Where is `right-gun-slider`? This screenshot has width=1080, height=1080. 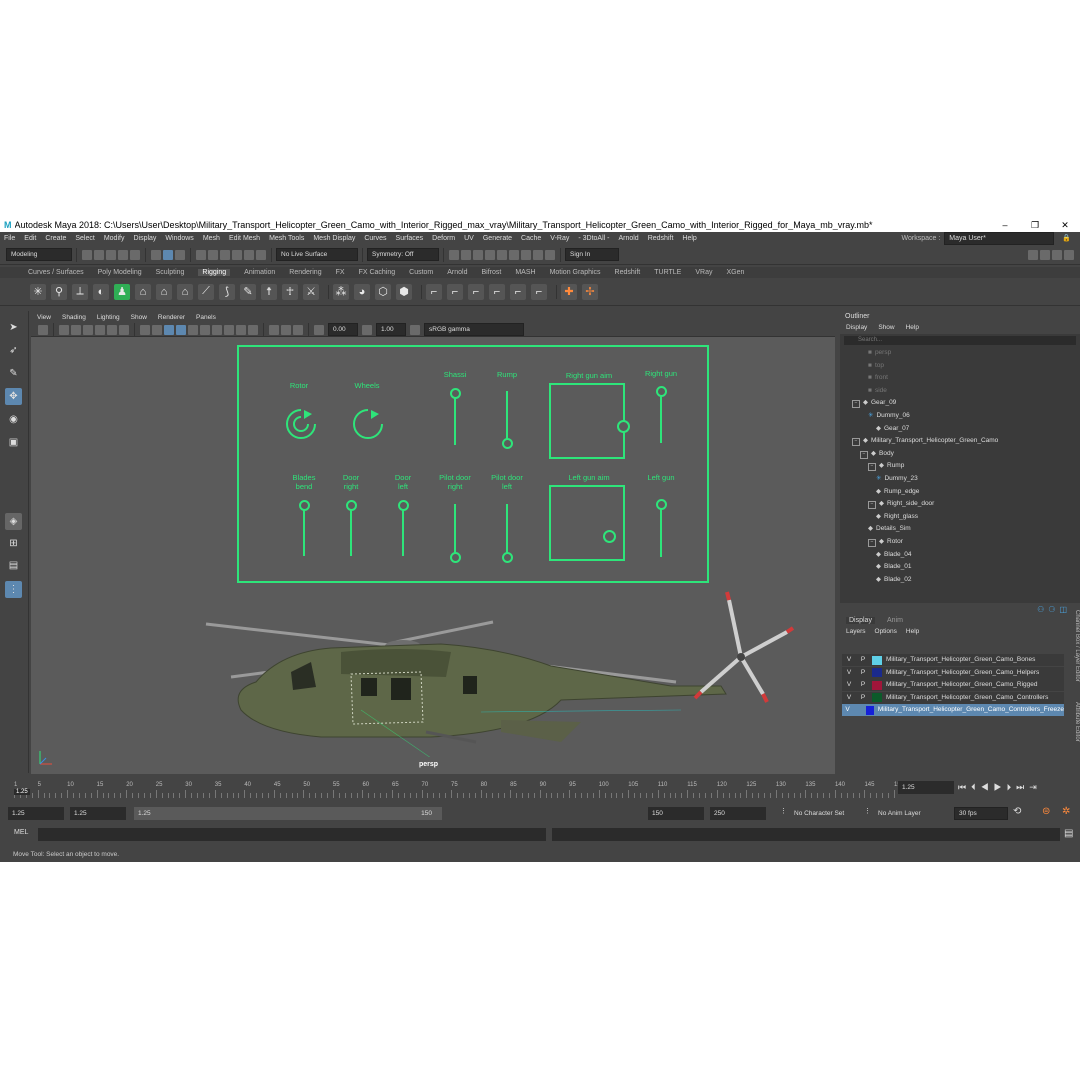
right-gun-slider is located at coordinates (661, 417).